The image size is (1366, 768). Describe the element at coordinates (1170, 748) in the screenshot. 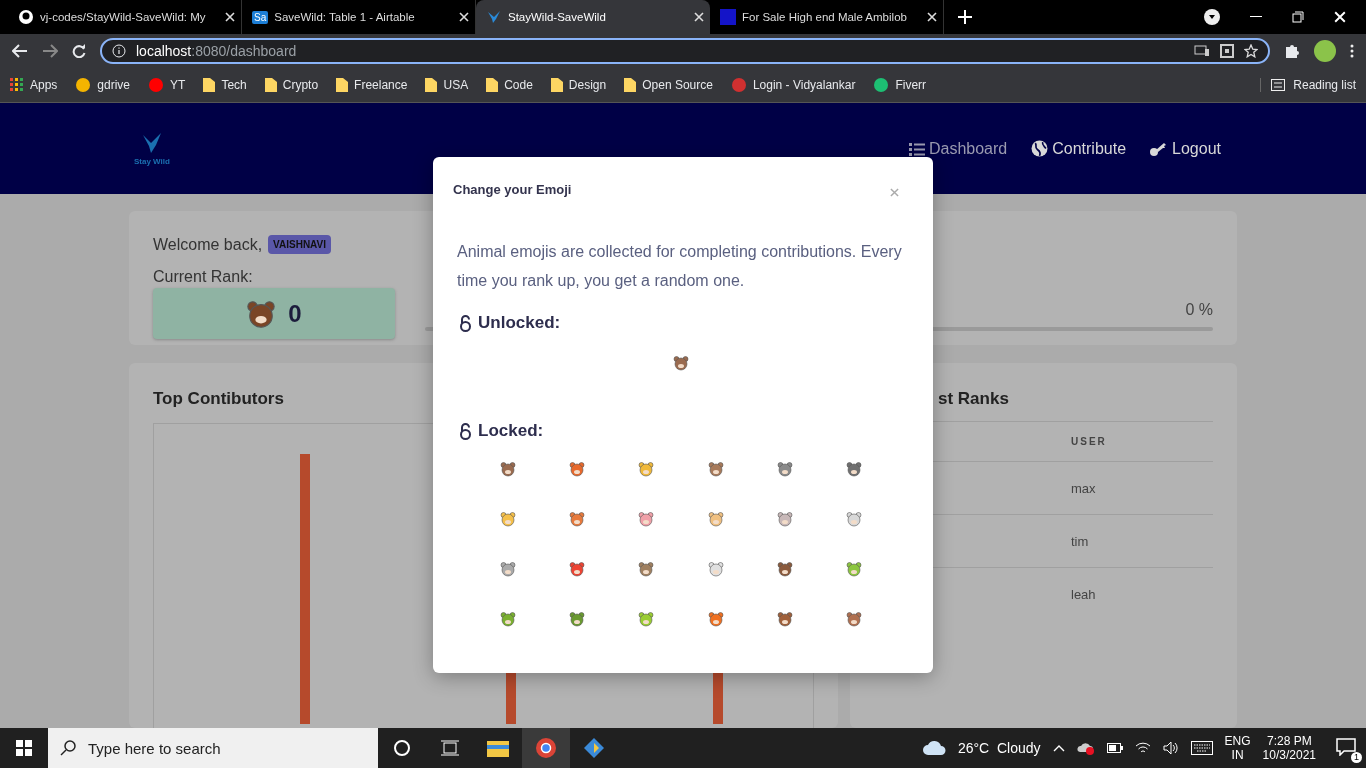

I see `speaker-icon` at that location.